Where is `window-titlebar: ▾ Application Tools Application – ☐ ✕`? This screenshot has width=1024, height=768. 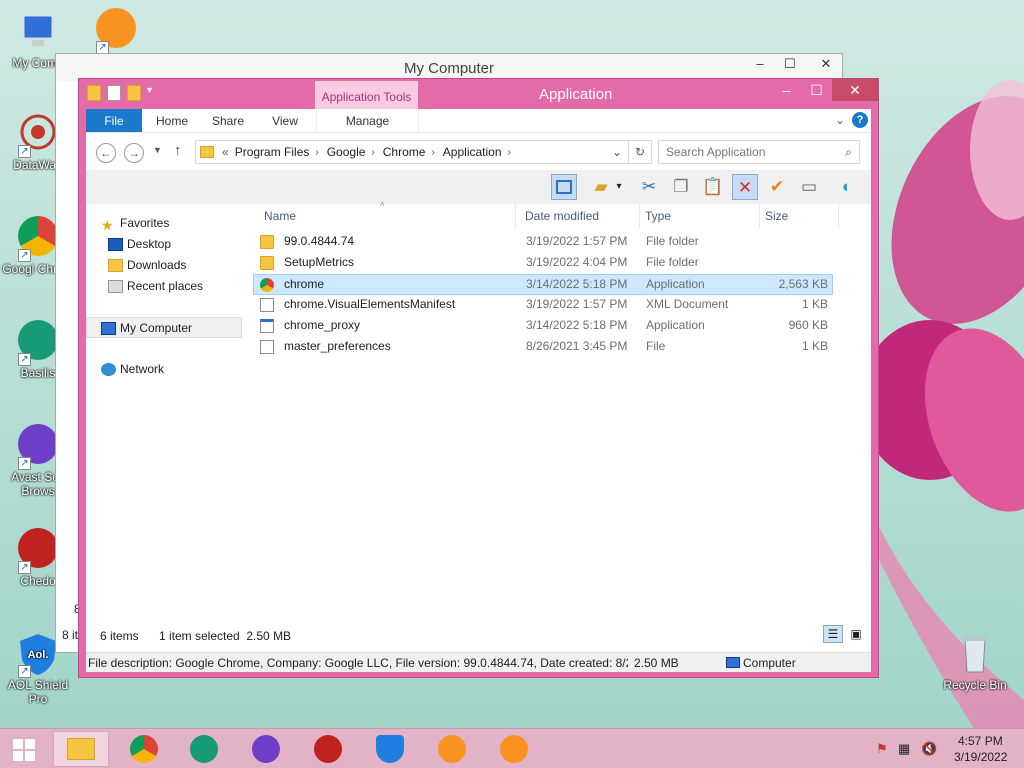 window-titlebar: ▾ Application Tools Application – ☐ ✕ is located at coordinates (478, 94).